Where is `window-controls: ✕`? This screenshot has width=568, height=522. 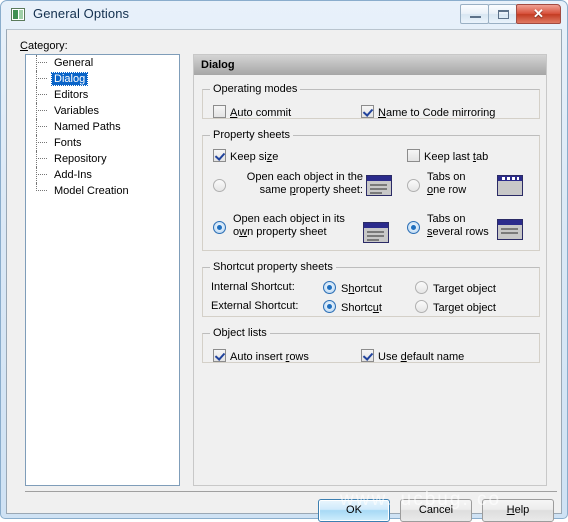
window-controls: ✕ is located at coordinates (510, 14).